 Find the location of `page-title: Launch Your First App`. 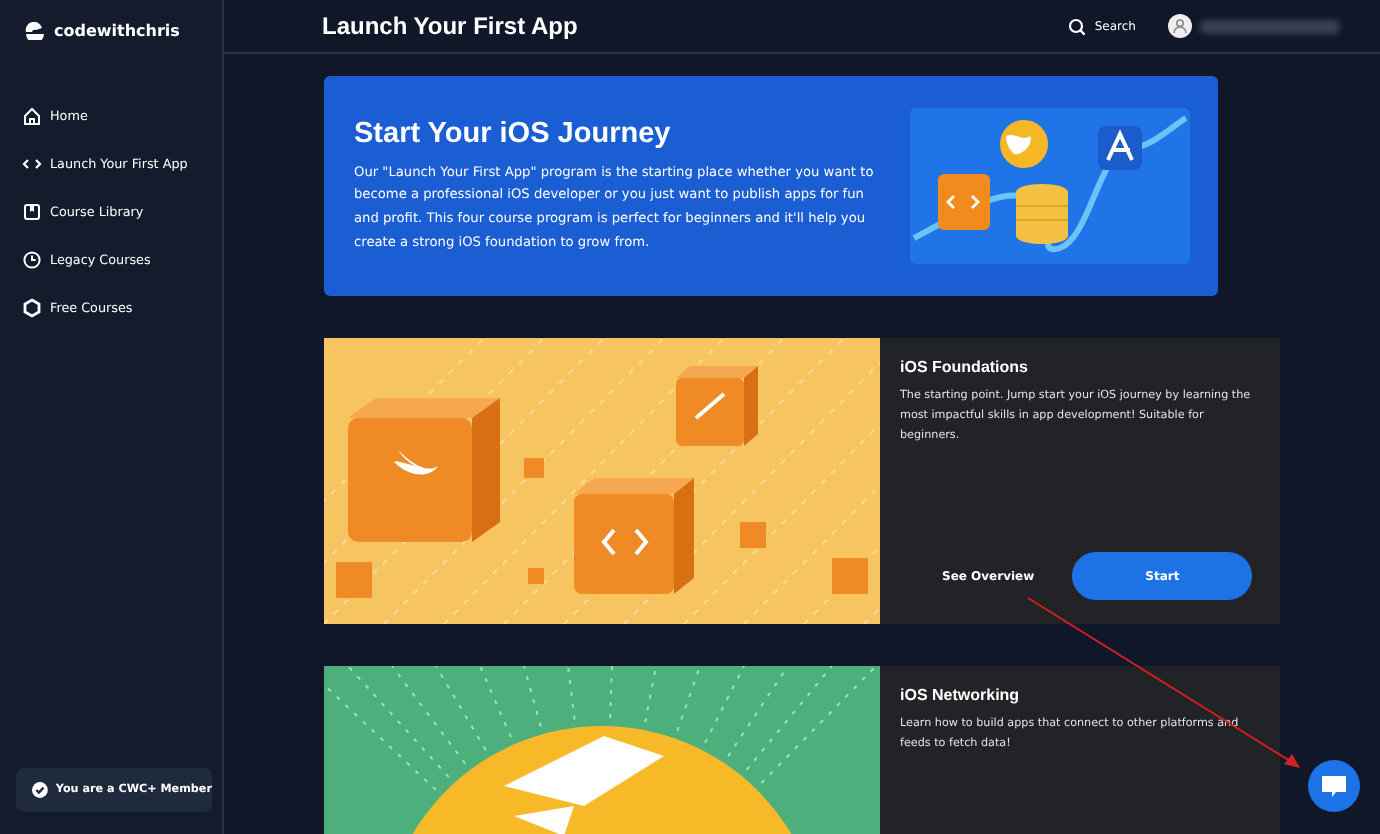

page-title: Launch Your First App is located at coordinates (451, 26).